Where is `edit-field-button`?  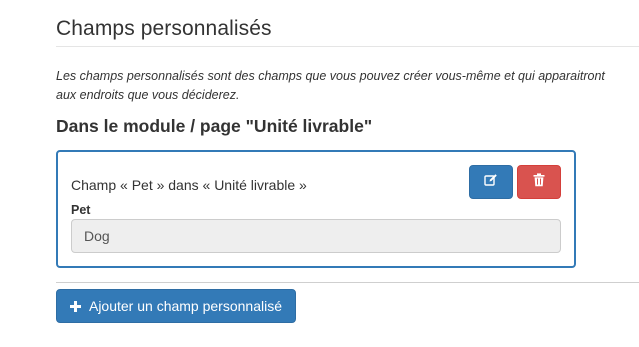
edit-field-button is located at coordinates (491, 182).